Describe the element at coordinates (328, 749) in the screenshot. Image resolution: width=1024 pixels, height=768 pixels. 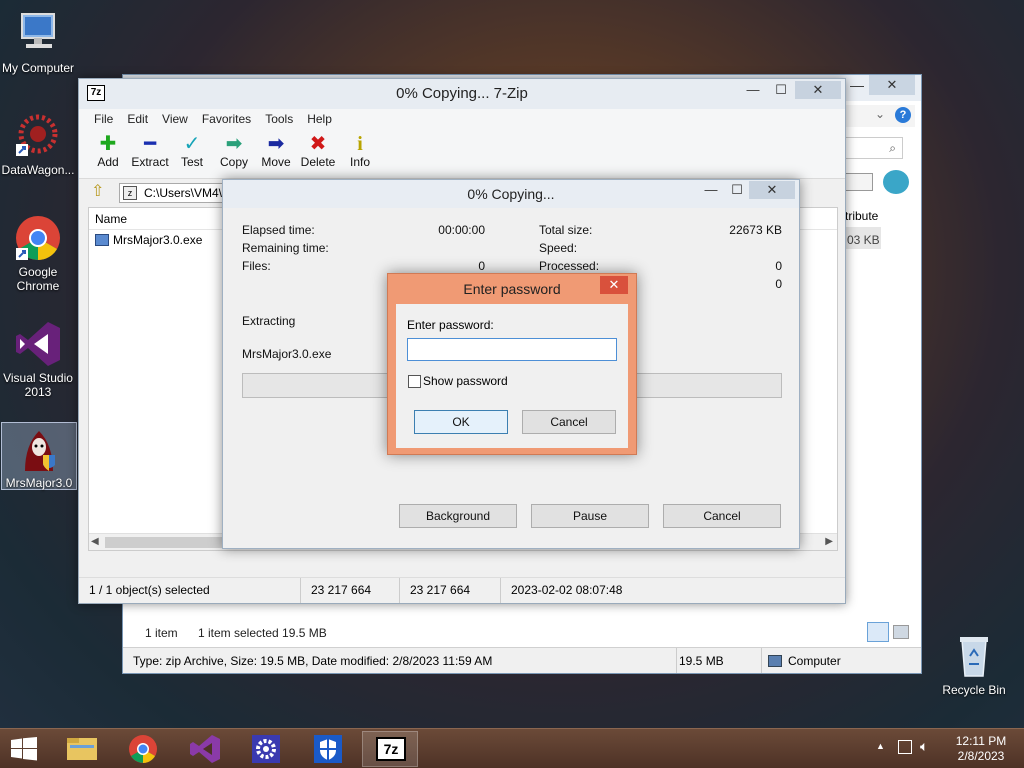
I see `taskbar-defender` at that location.